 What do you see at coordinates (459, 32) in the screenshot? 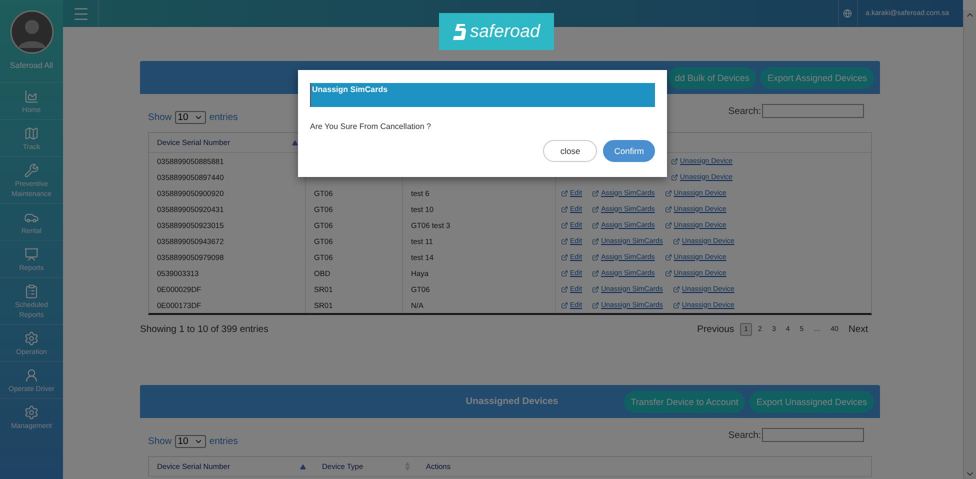
I see `logo-icon` at bounding box center [459, 32].